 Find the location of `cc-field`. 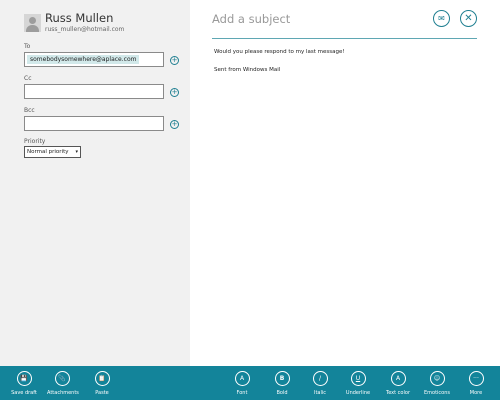

cc-field is located at coordinates (94, 91).